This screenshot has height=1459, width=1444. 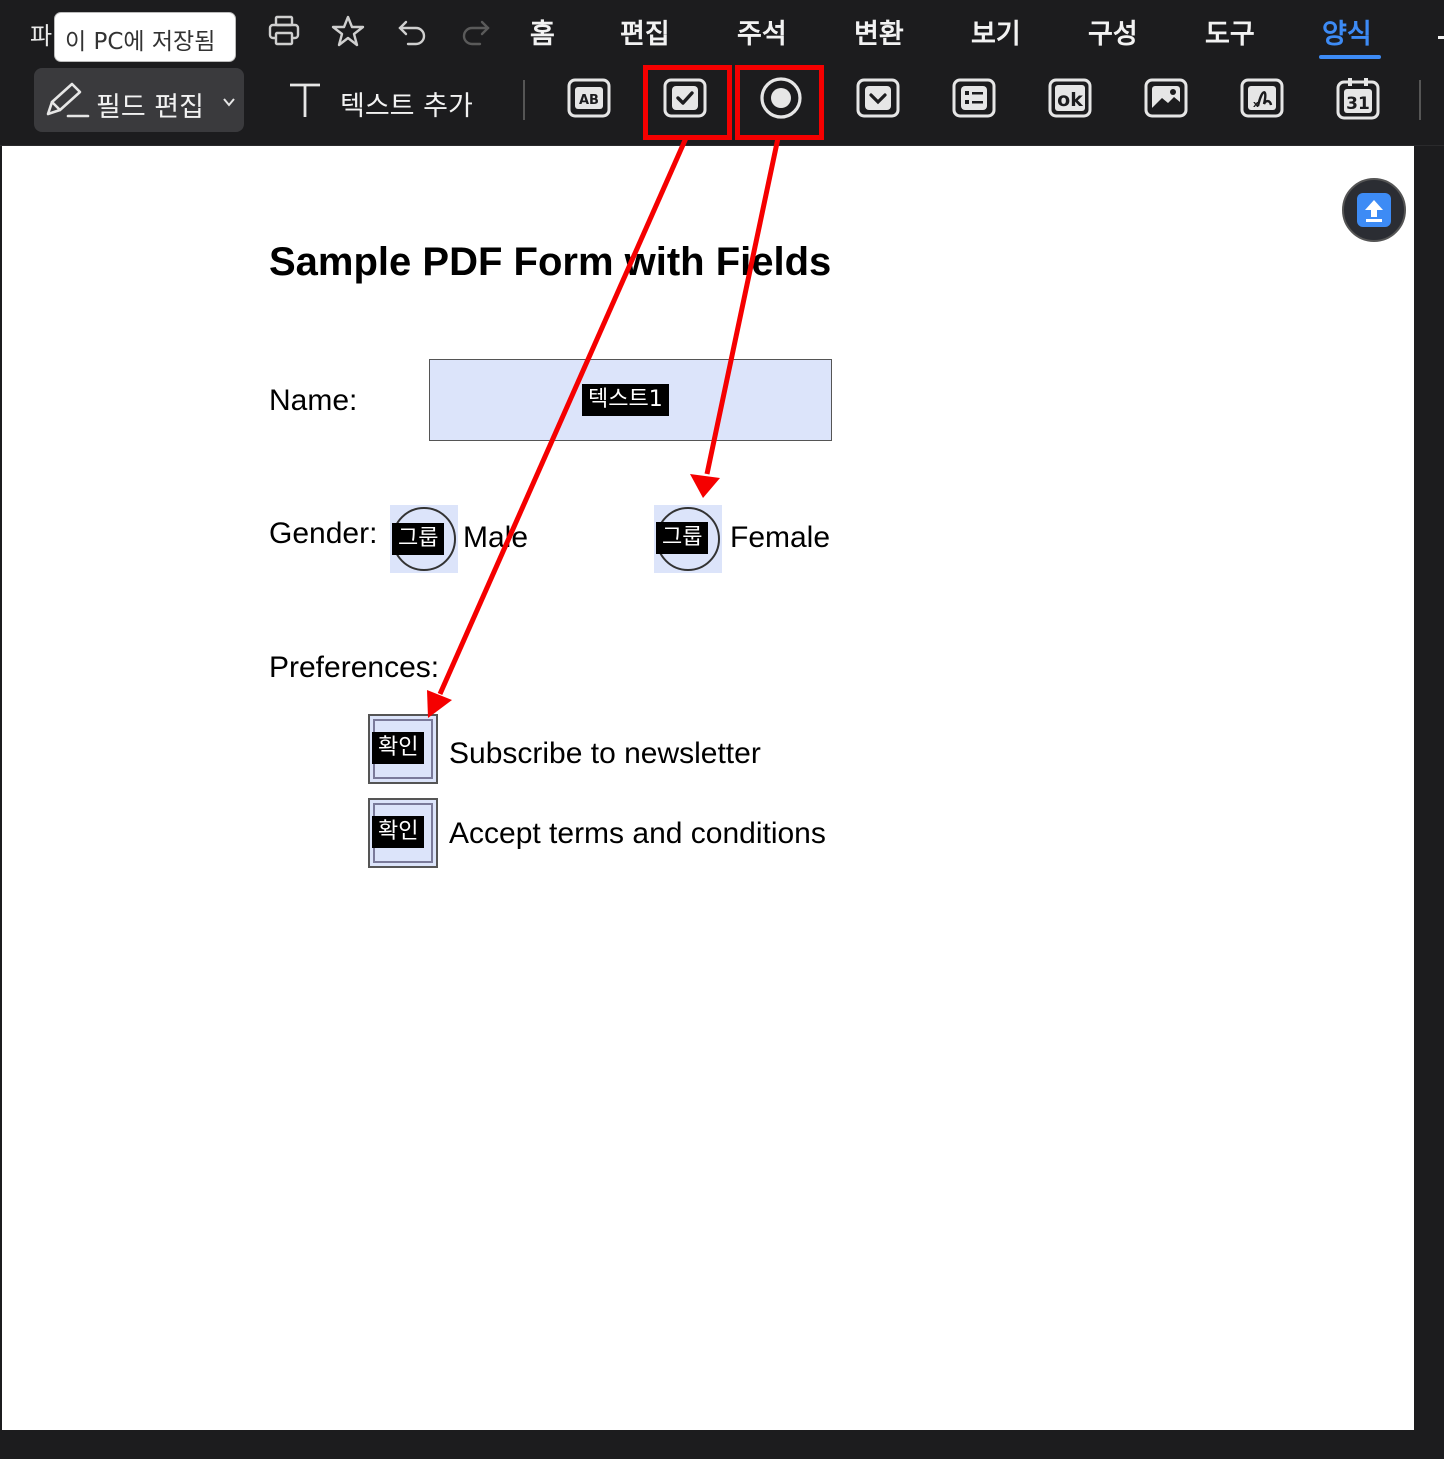 I want to click on male-label: Male, so click(x=496, y=537).